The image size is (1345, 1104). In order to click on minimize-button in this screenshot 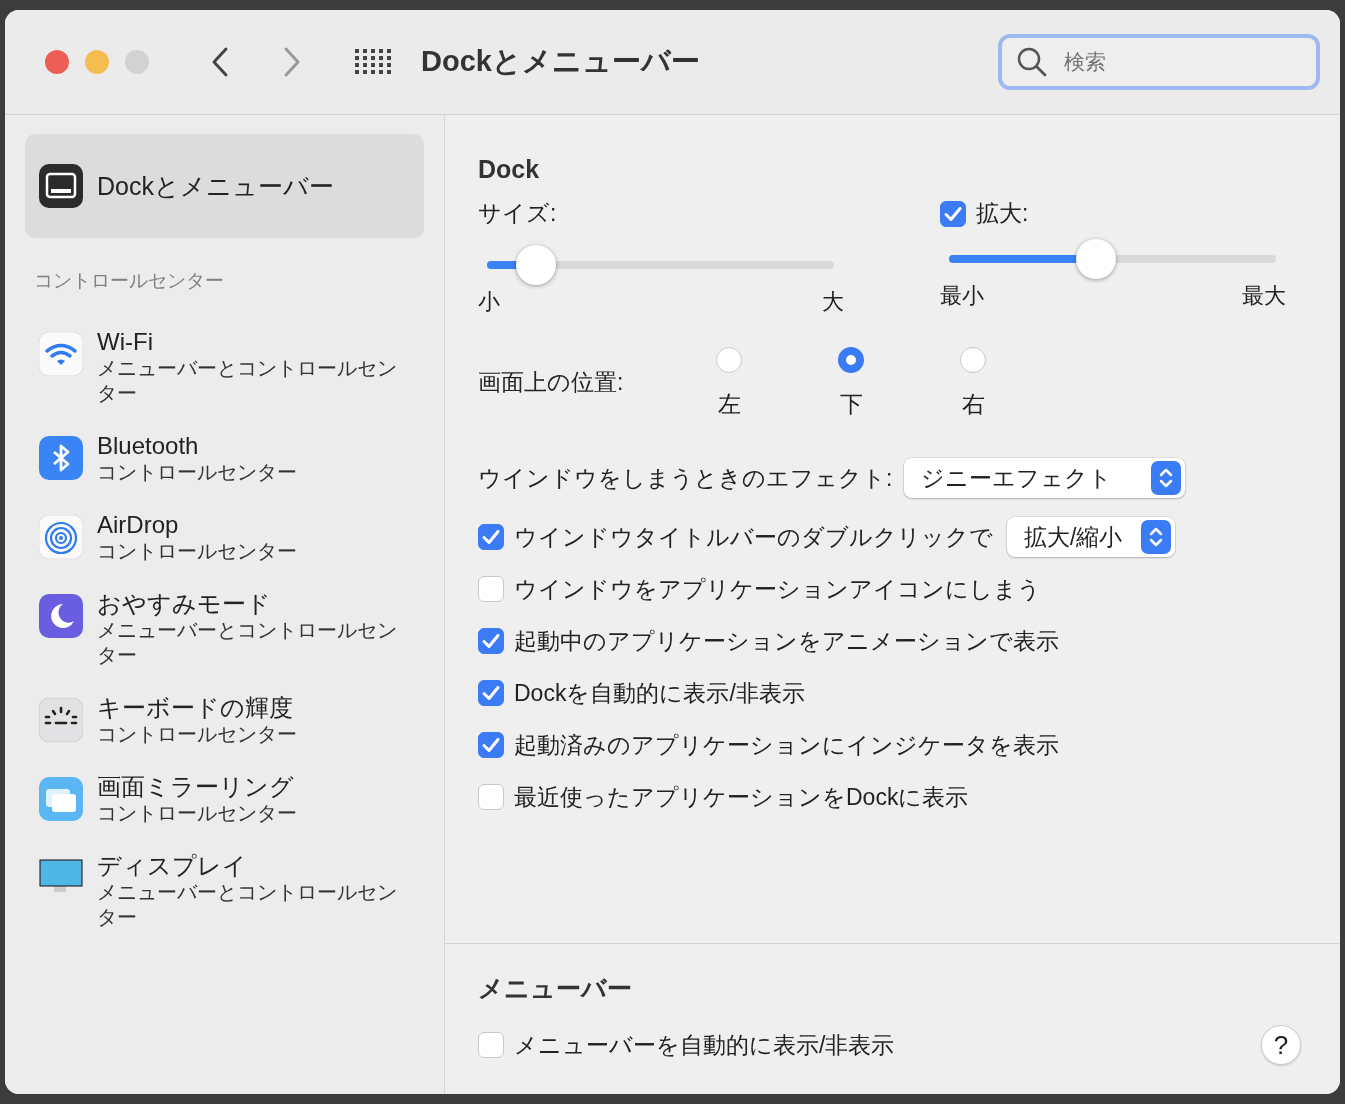, I will do `click(97, 62)`.